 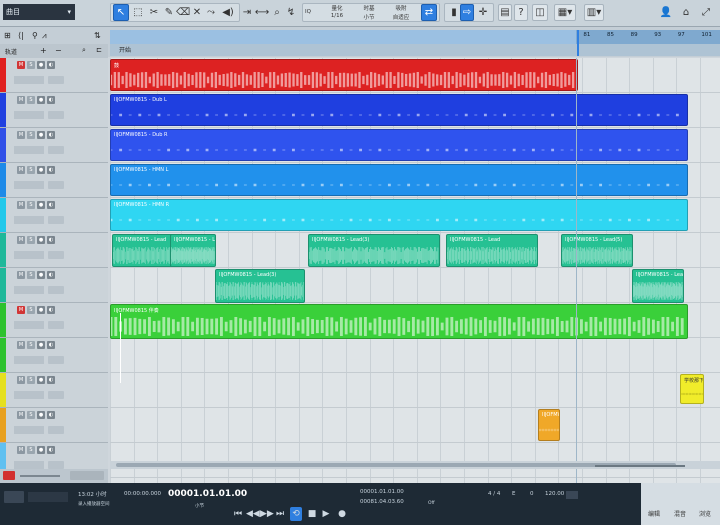 What do you see at coordinates (169, 12) in the screenshot?
I see `pencil-tool-button: ✎` at bounding box center [169, 12].